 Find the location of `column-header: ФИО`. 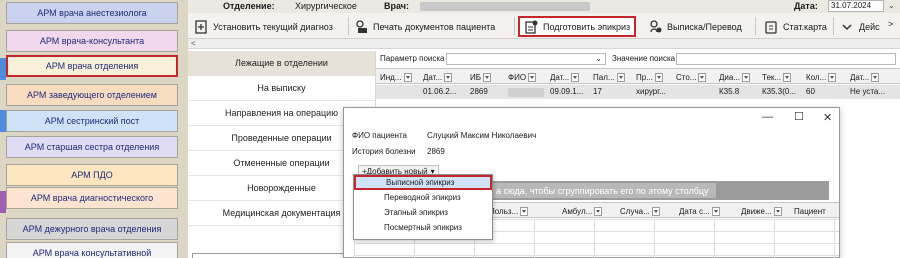

column-header: ФИО is located at coordinates (522, 77).